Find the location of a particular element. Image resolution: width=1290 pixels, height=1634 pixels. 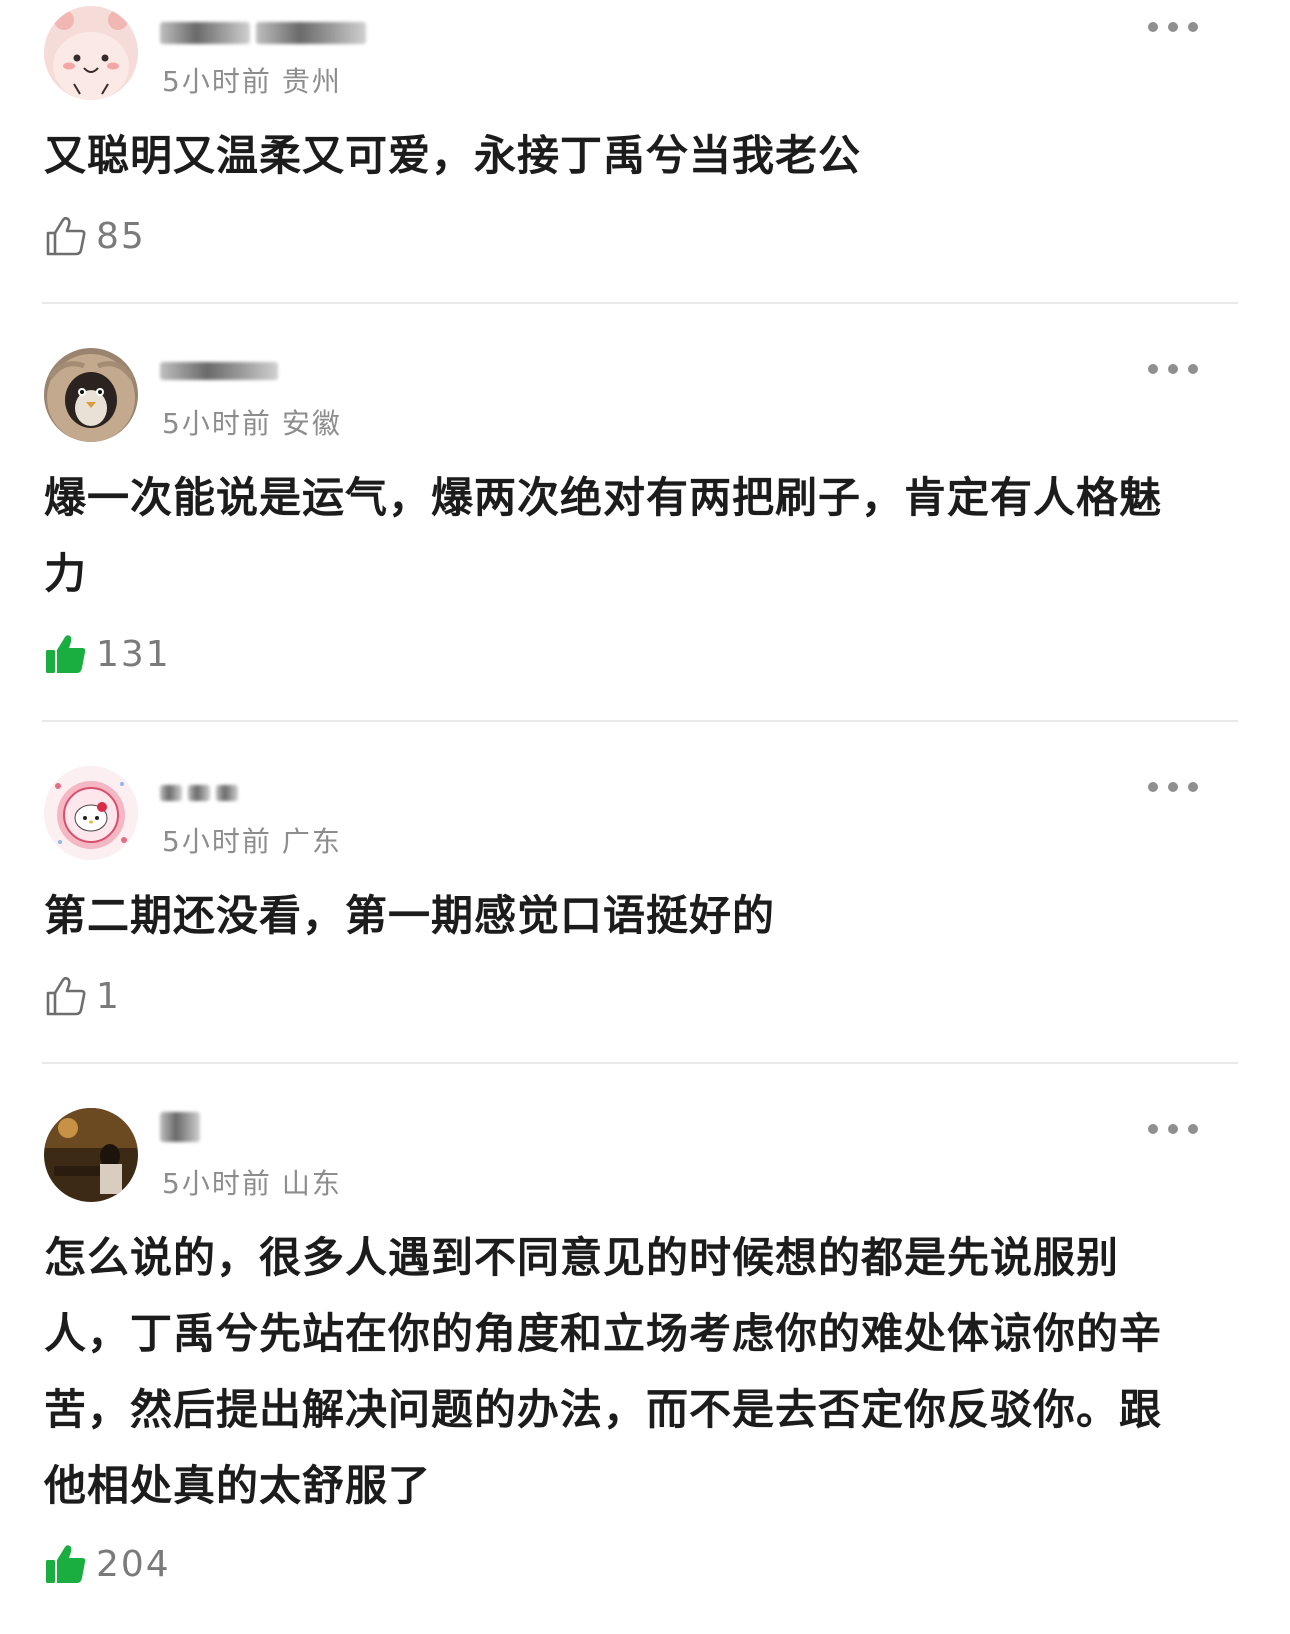

comment-meta: 5小时前 山东 is located at coordinates (252, 1182).